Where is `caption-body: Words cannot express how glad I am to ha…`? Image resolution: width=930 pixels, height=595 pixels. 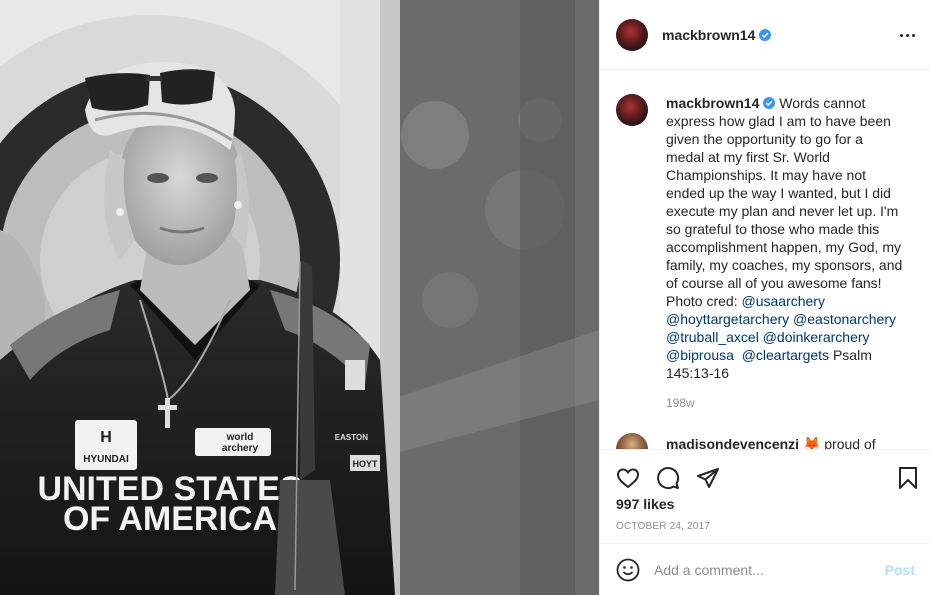
caption-body: Words cannot express how glad I am to ha… is located at coordinates (784, 202).